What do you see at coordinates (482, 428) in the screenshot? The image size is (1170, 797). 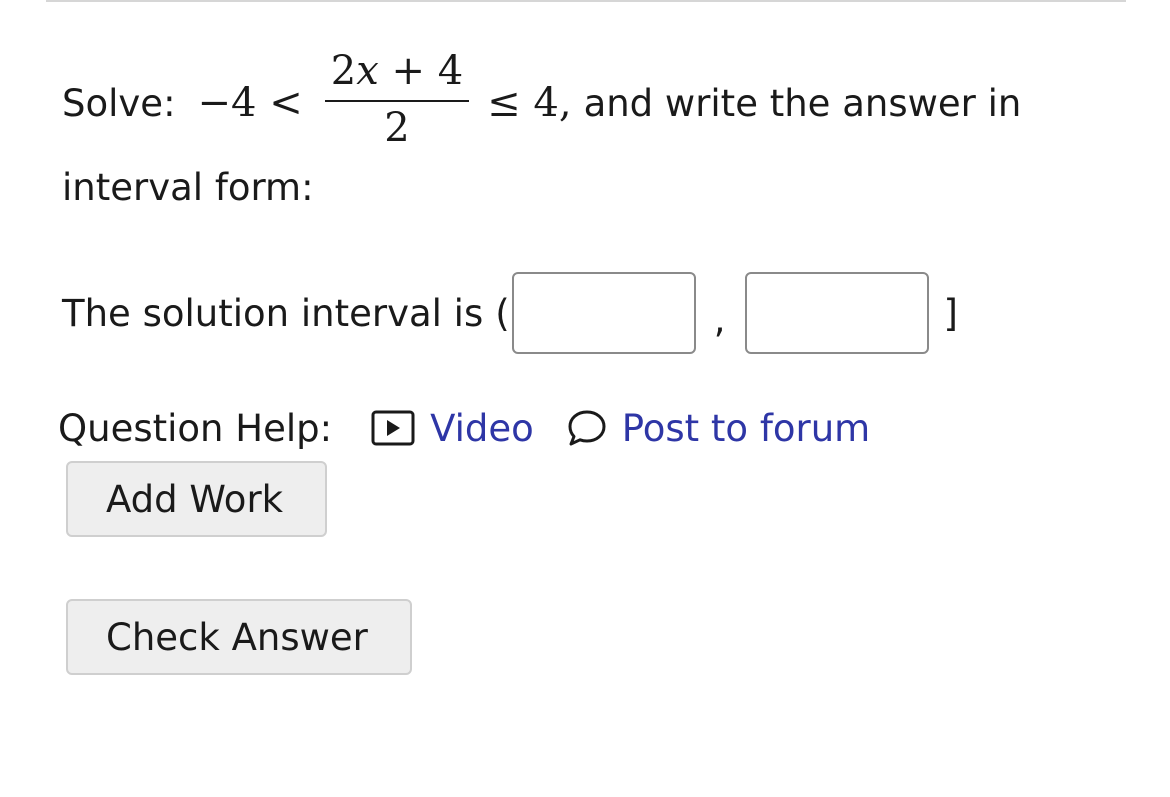 I see `video-link-label: Video` at bounding box center [482, 428].